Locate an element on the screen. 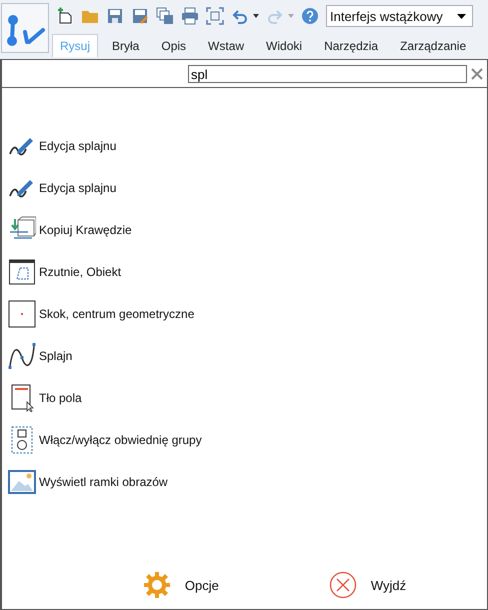 Image resolution: width=488 pixels, height=610 pixels. ribbon-tab: Wstaw is located at coordinates (226, 45).